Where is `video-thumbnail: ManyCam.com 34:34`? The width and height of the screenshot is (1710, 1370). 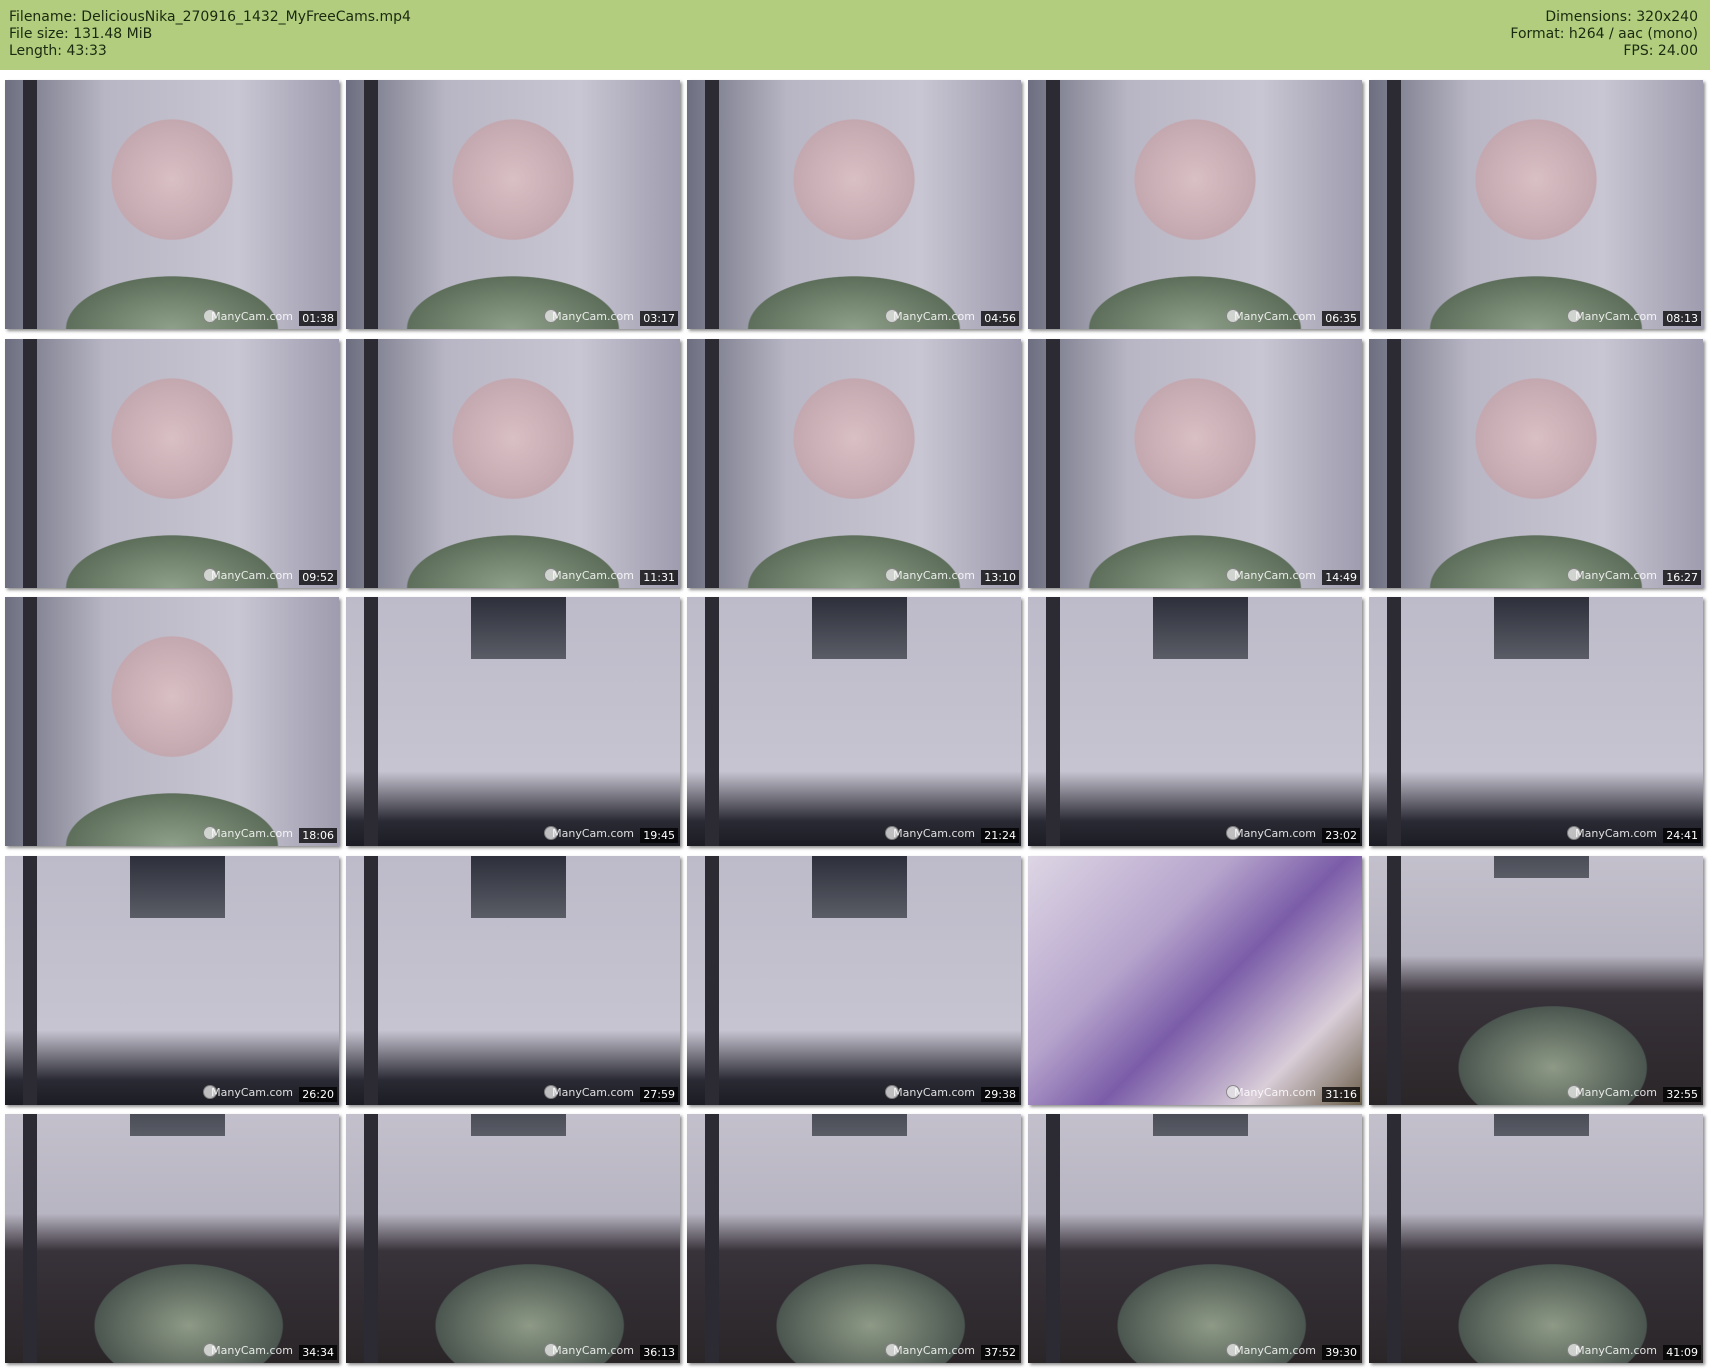
video-thumbnail: ManyCam.com 34:34 is located at coordinates (172, 1238).